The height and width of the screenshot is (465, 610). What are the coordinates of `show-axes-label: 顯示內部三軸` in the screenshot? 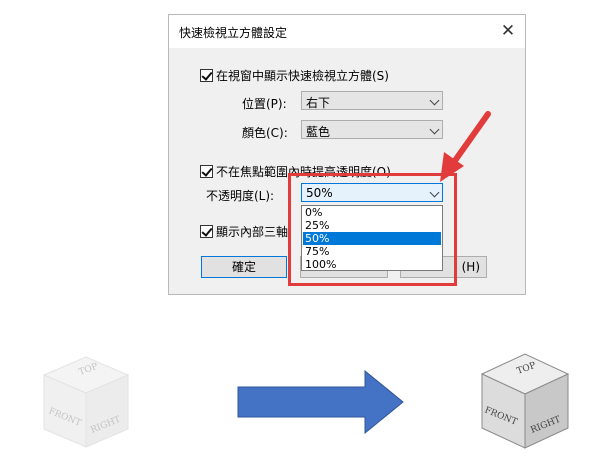 It's located at (252, 232).